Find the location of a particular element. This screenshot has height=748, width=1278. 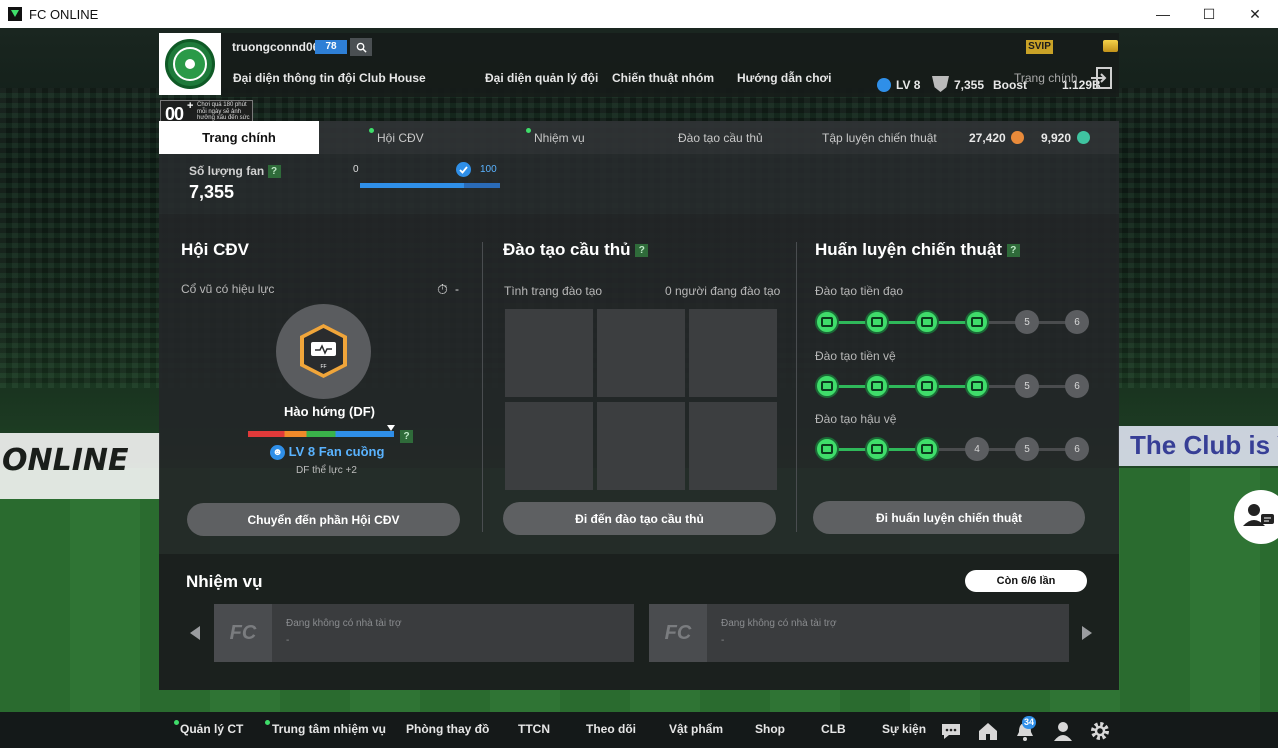

mission-card-text: Đang không có nhà tài trợ is located at coordinates (779, 623).